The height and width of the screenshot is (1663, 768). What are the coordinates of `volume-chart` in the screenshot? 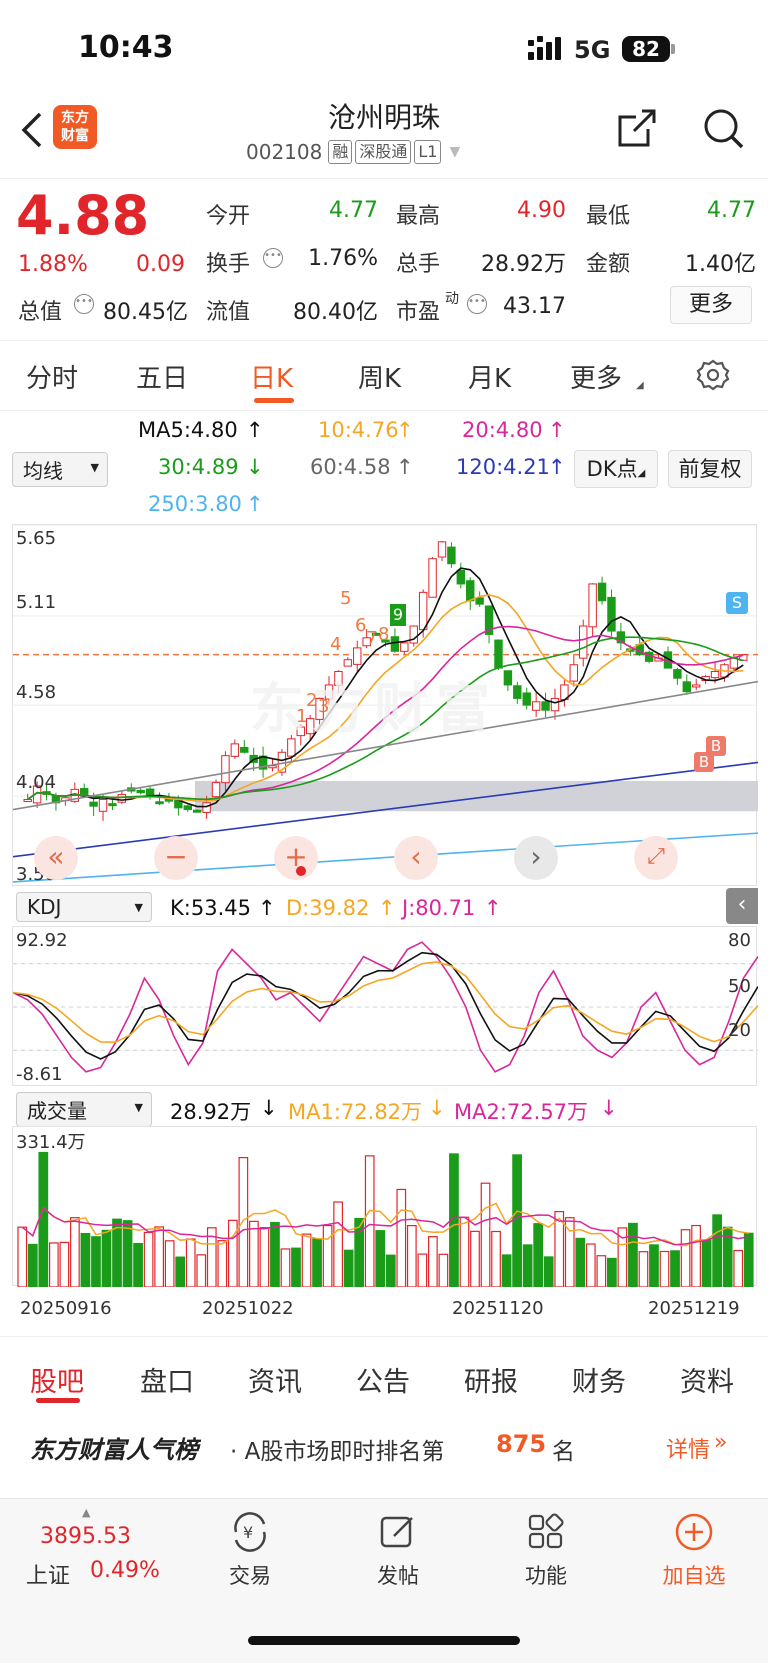 It's located at (384, 1206).